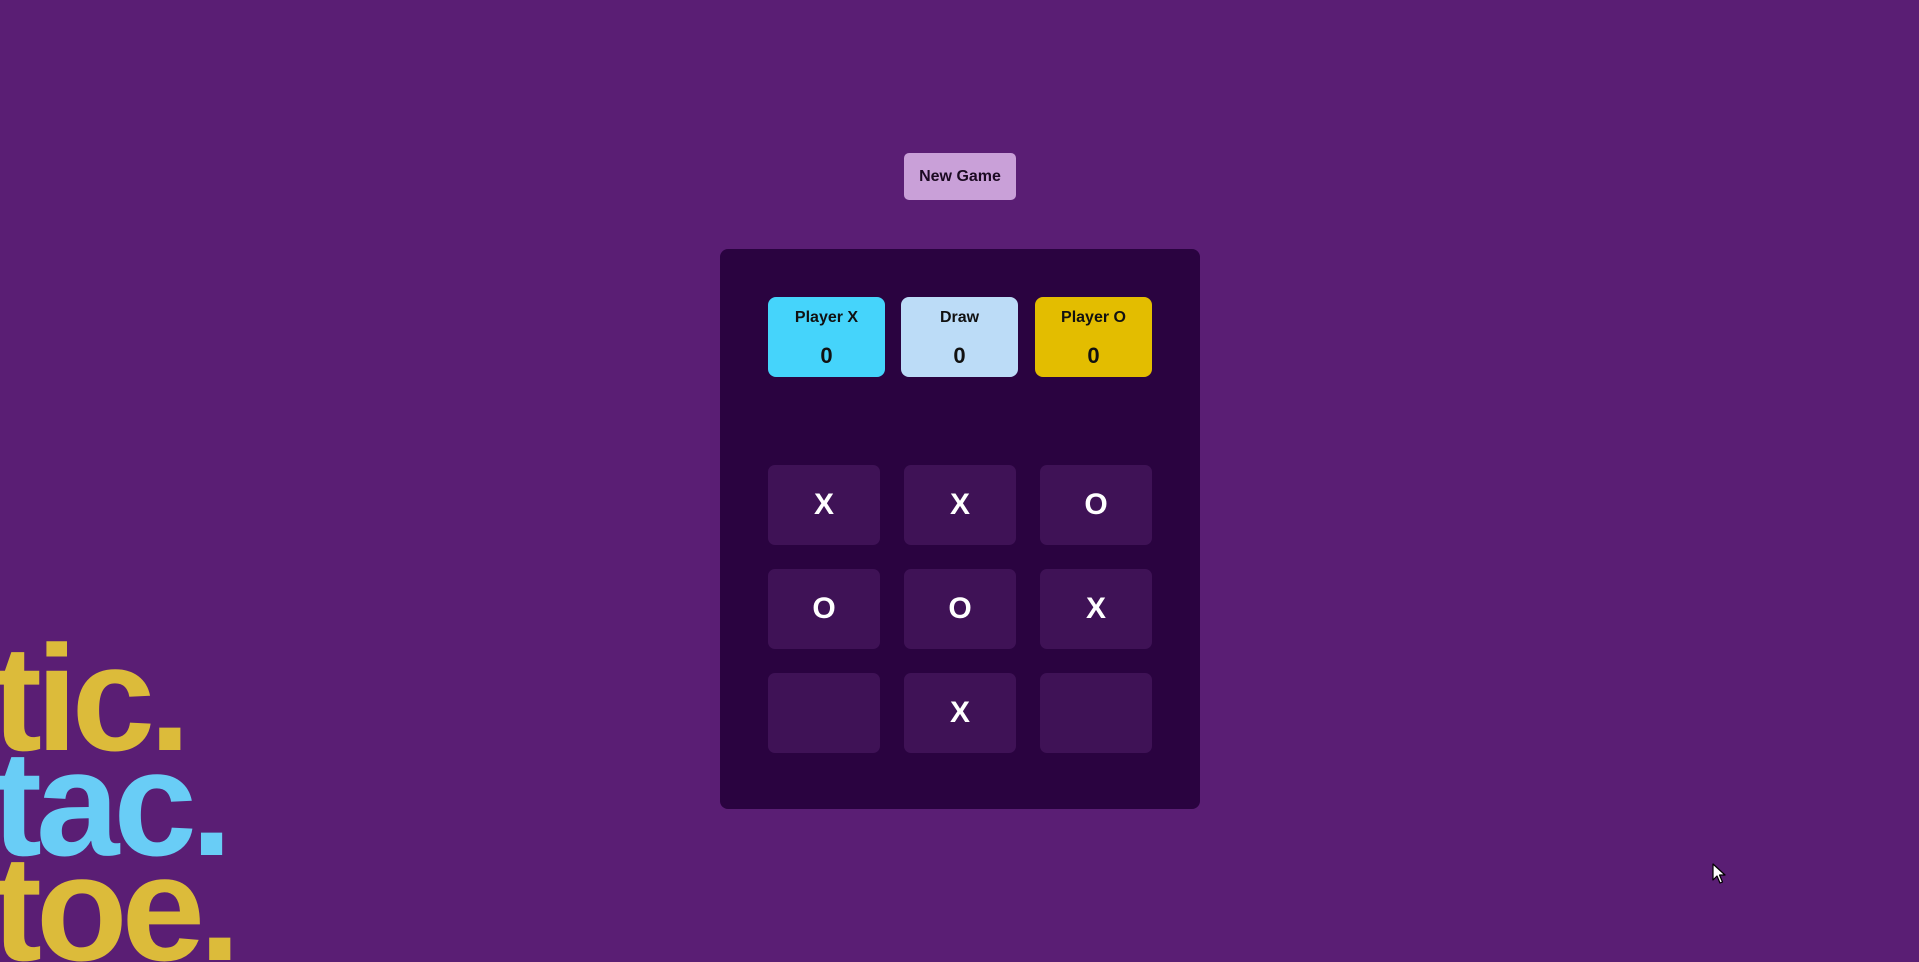  I want to click on score-label-draw: Draw, so click(959, 317).